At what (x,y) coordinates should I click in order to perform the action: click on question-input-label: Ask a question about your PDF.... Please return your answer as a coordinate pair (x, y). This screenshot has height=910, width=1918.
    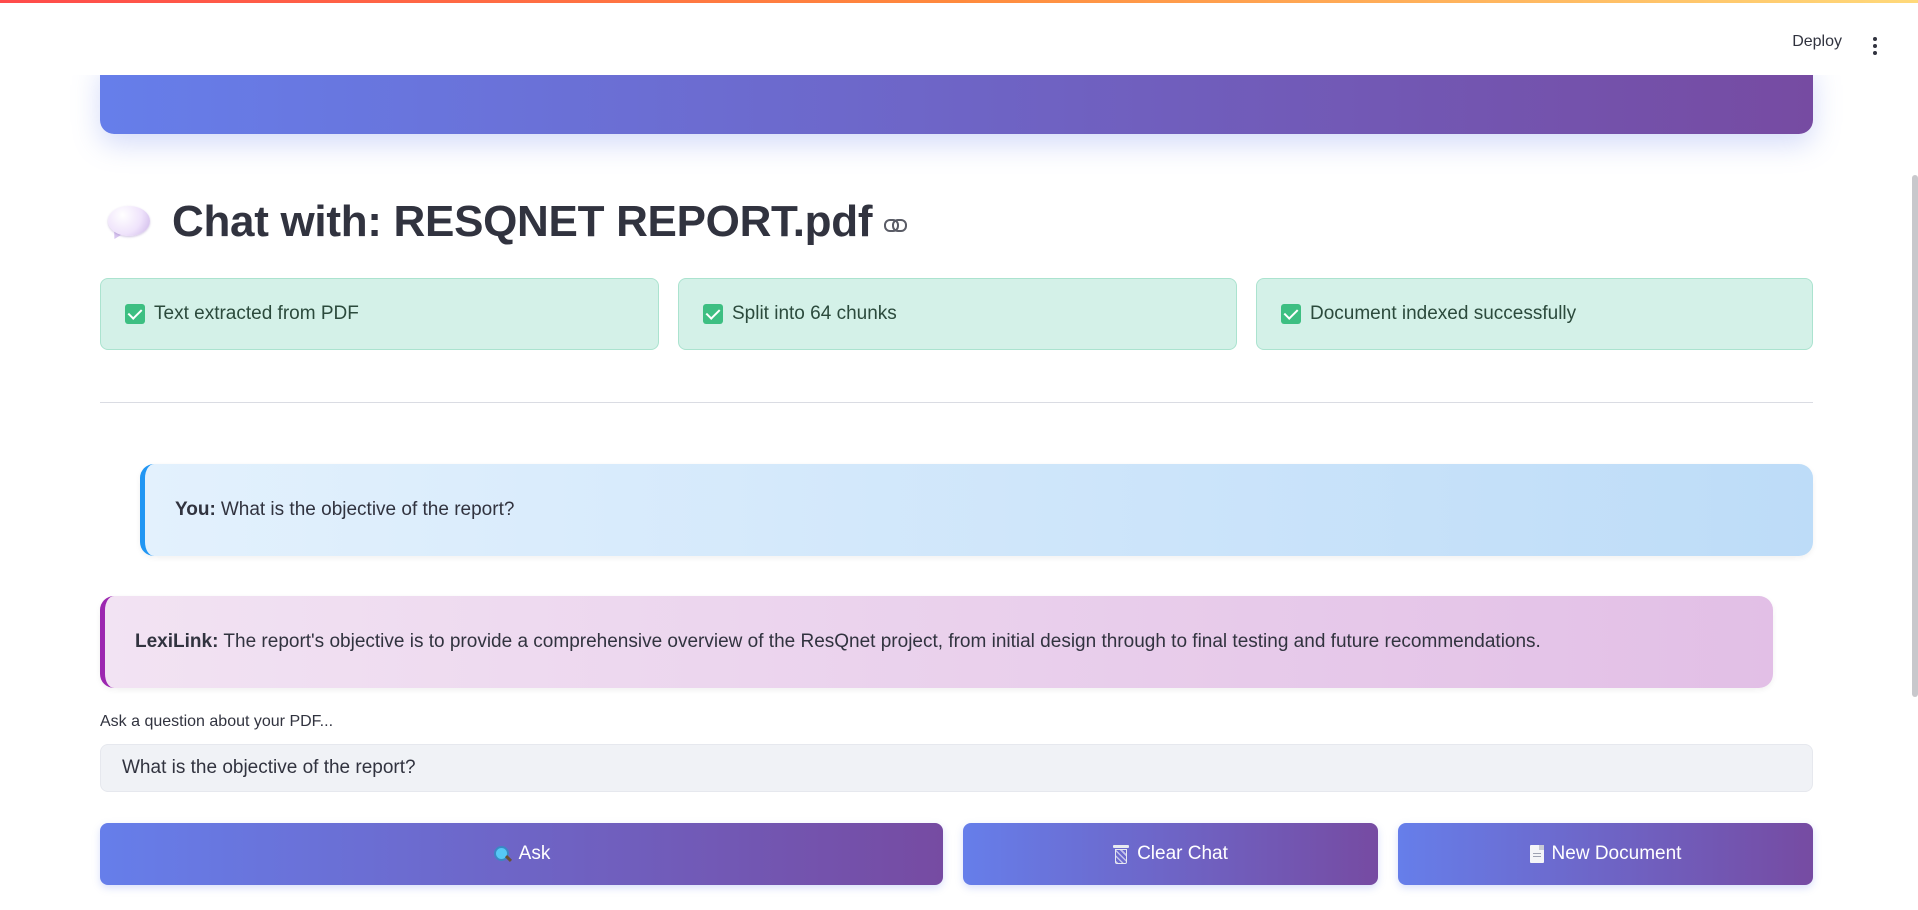
    Looking at the image, I should click on (217, 721).